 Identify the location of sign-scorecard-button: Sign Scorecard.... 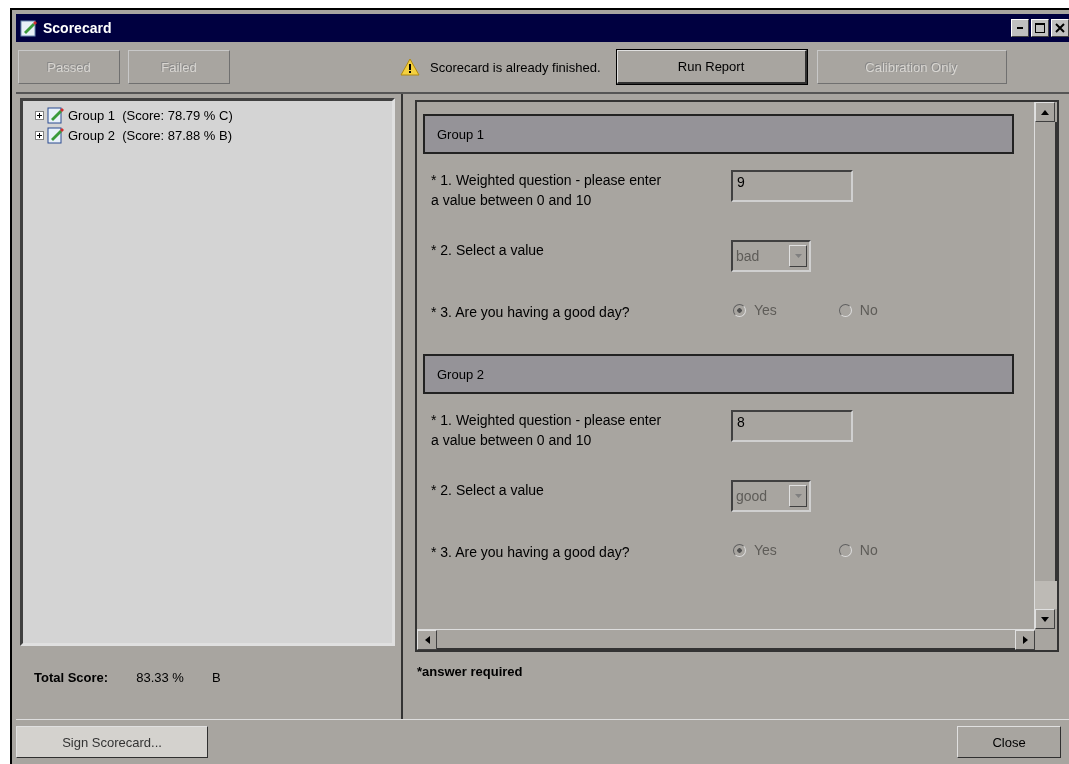
(112, 742).